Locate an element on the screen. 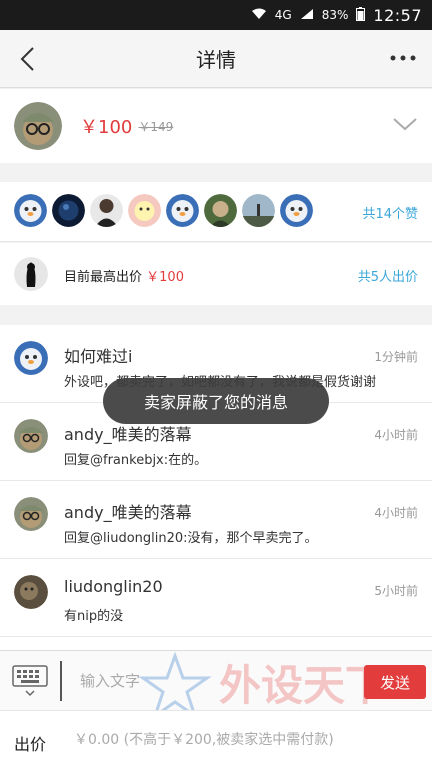 This screenshot has height=768, width=432. comment-text: 回复@liudonglin20:没有，那个早卖完了。 is located at coordinates (191, 538).